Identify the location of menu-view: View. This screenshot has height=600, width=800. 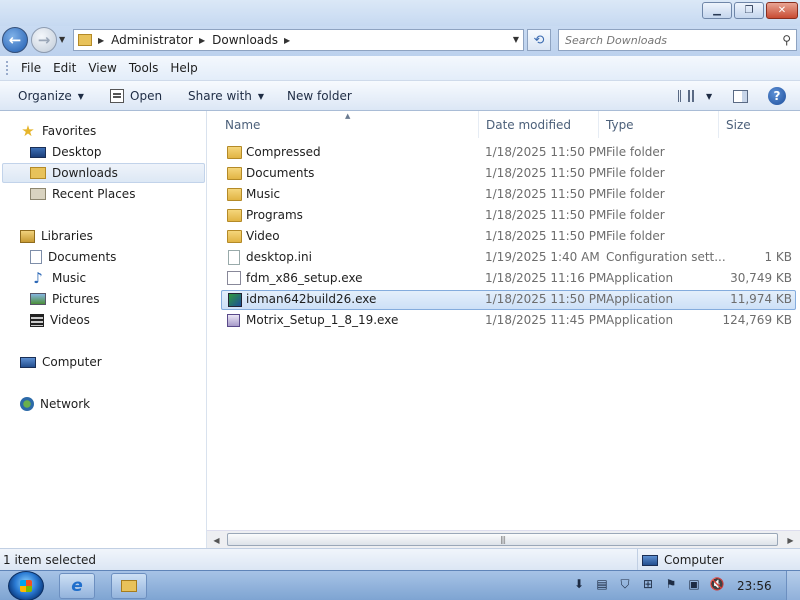
(102, 68).